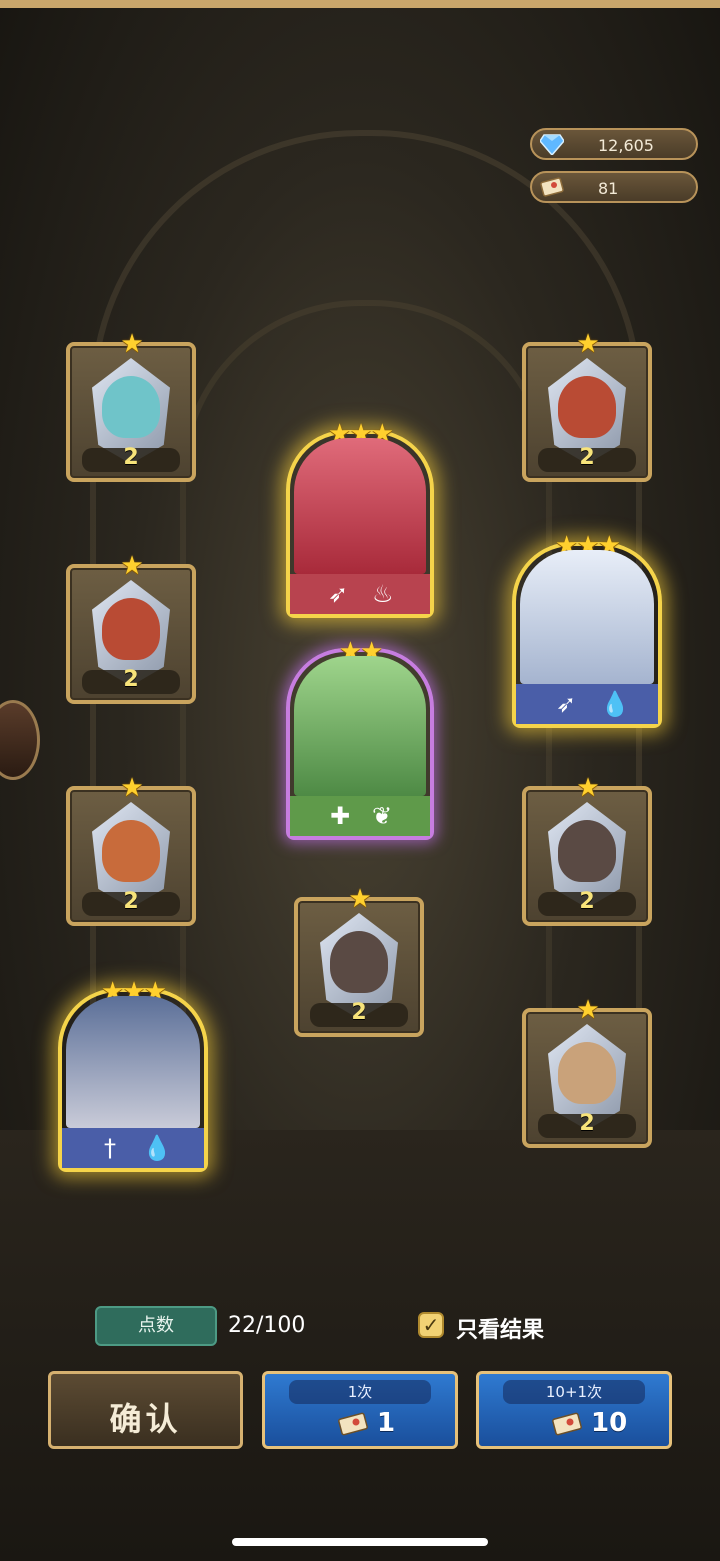  Describe the element at coordinates (608, 188) in the screenshot. I see `ticket-value: 81` at that location.